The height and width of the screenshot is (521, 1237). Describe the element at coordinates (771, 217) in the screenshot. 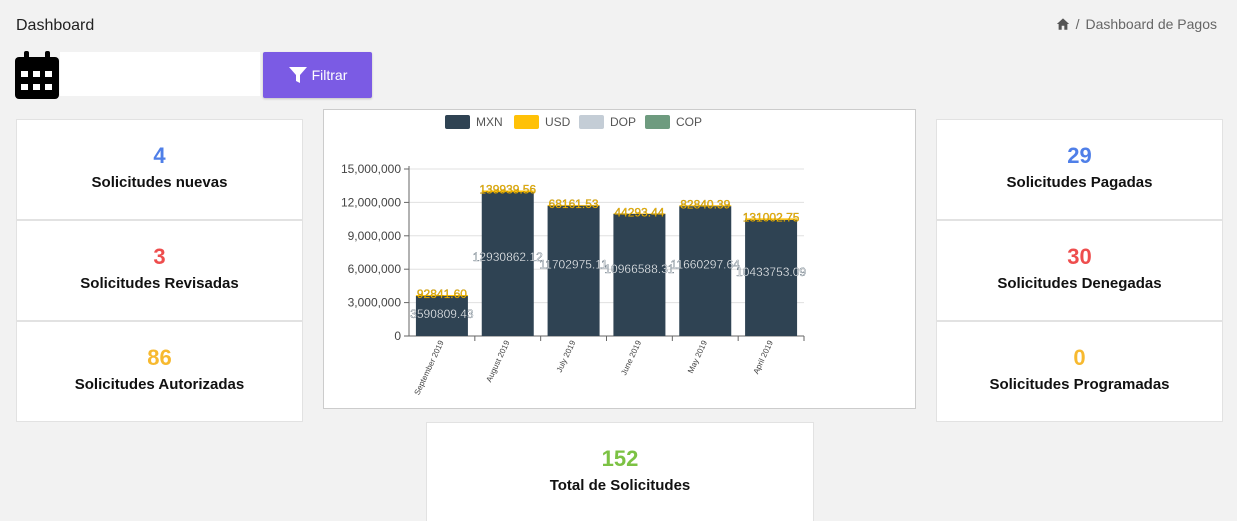

I see `data-label-usd: 131002.75` at that location.